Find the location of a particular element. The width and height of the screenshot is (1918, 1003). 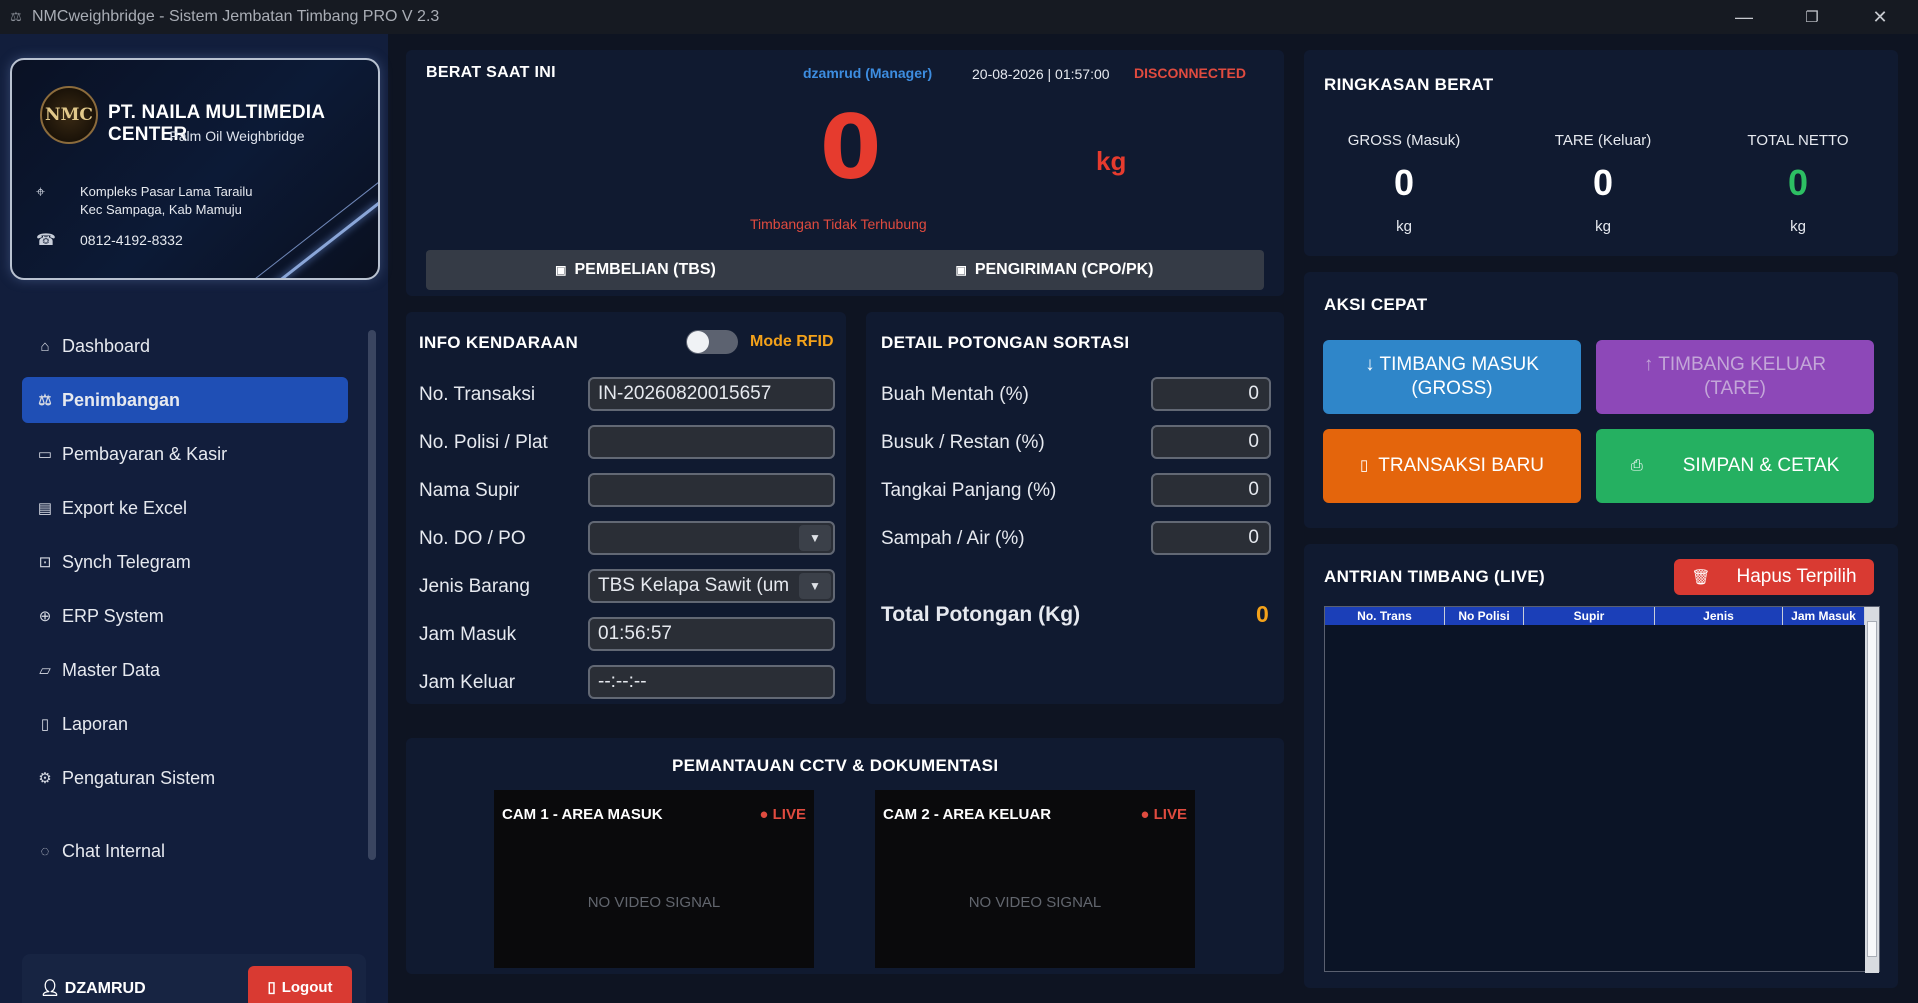

nav-synch-telegram: ⊡ Synch Telegram is located at coordinates (185, 562).